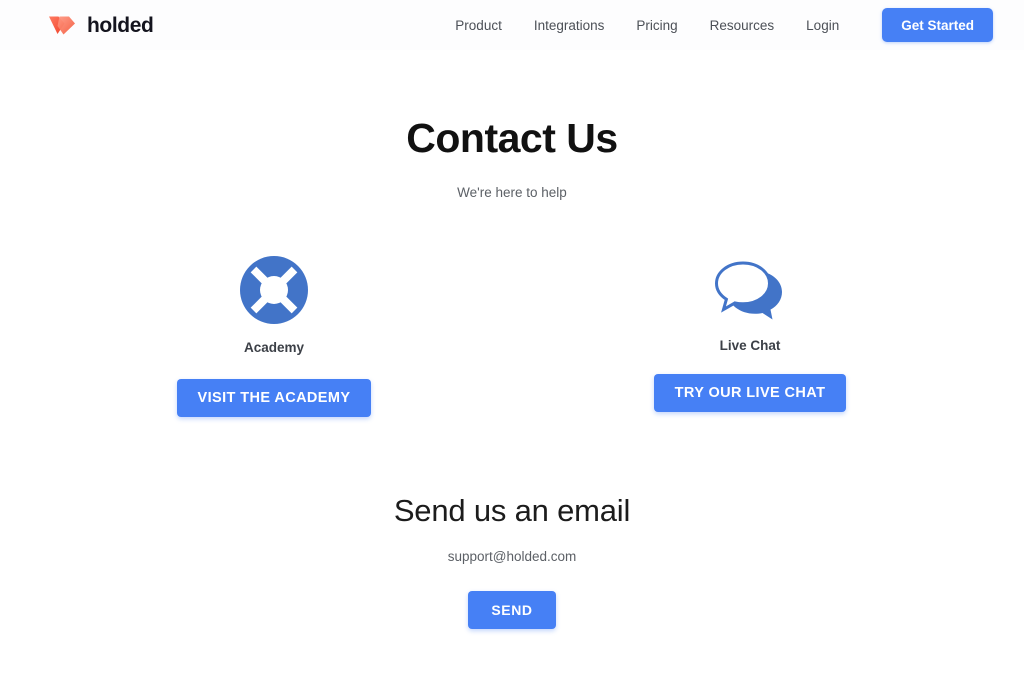  I want to click on nav-item-login: Login, so click(822, 25).